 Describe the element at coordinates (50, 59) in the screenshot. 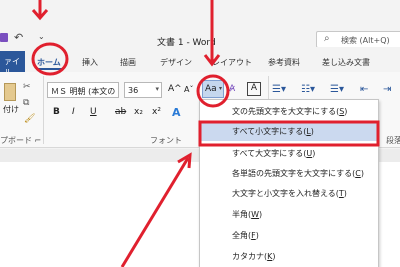

I see `circle-home-tab` at that location.